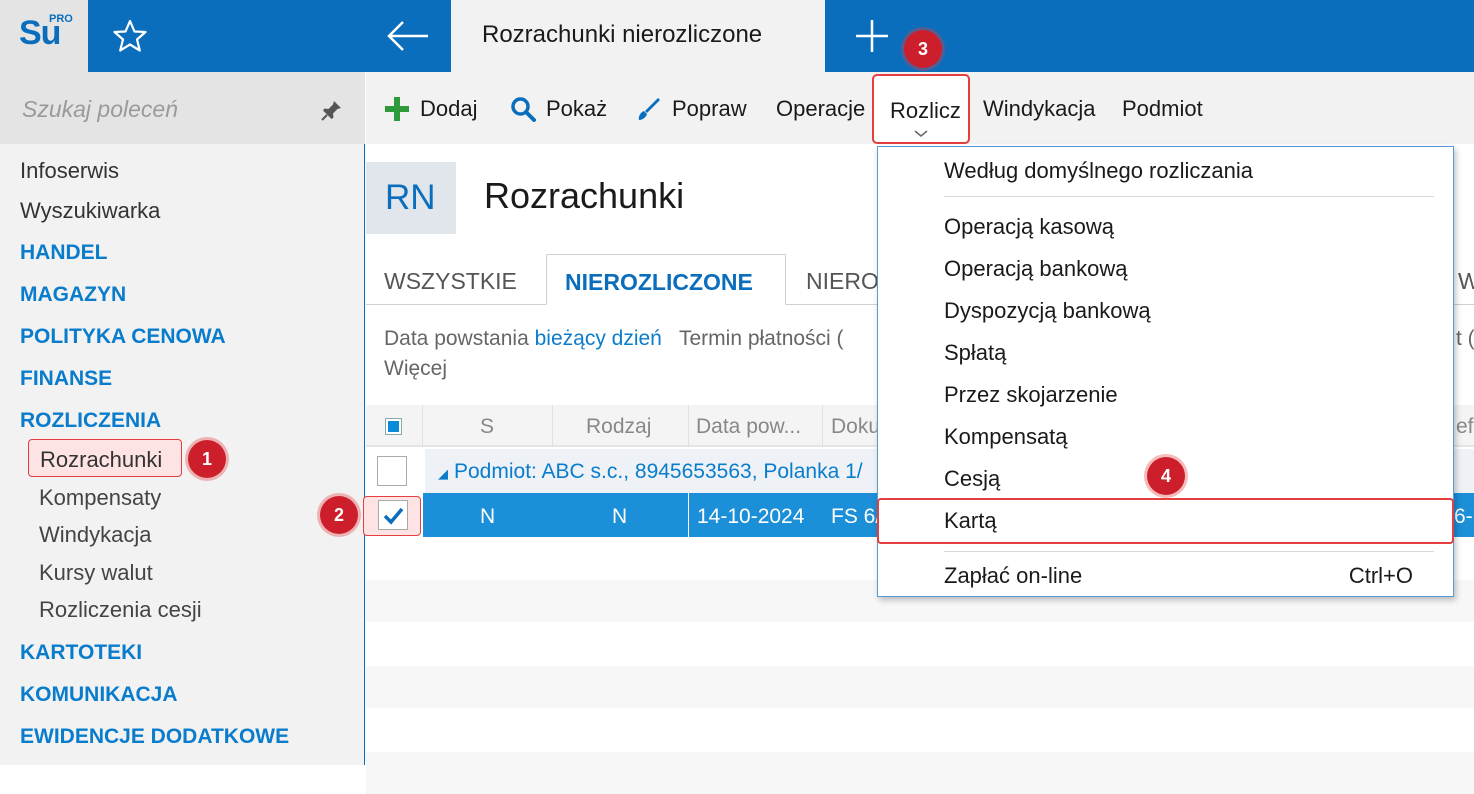  Describe the element at coordinates (577, 108) in the screenshot. I see `show-button-label: Pokaż` at that location.